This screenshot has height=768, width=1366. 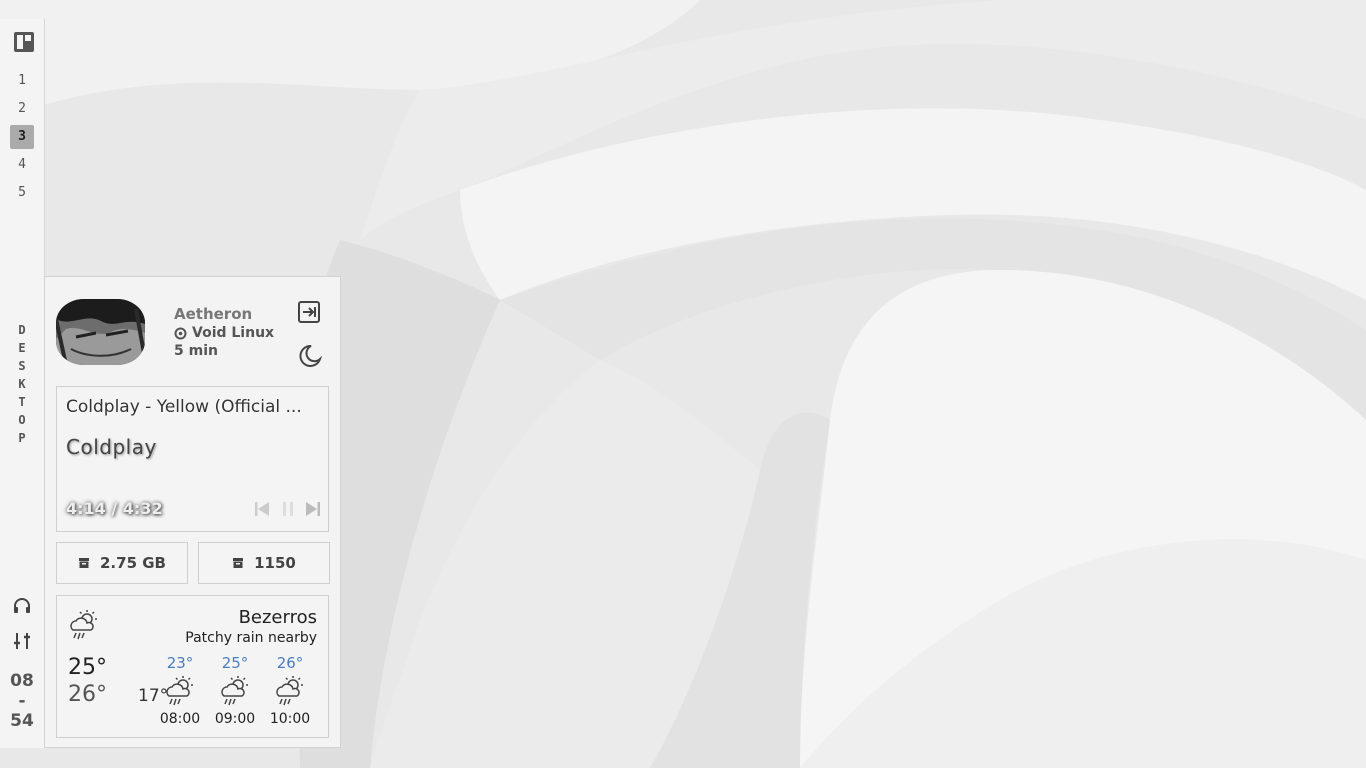 What do you see at coordinates (22, 420) in the screenshot?
I see `desktop-label-char: O` at bounding box center [22, 420].